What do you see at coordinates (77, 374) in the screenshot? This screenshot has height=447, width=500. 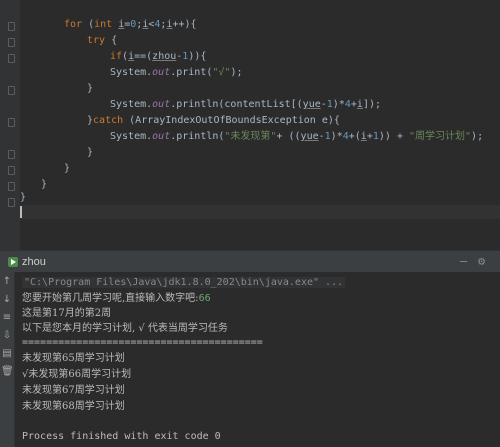 I see `console-plan-line: √未发现第66周学习计划` at bounding box center [77, 374].